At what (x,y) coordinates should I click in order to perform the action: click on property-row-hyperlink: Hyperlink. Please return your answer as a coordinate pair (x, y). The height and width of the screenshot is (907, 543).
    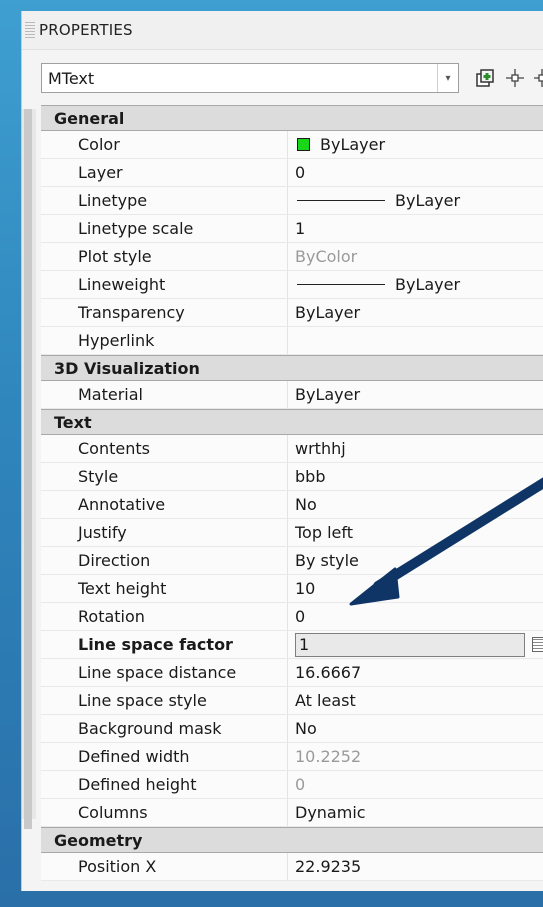
    Looking at the image, I should click on (292, 341).